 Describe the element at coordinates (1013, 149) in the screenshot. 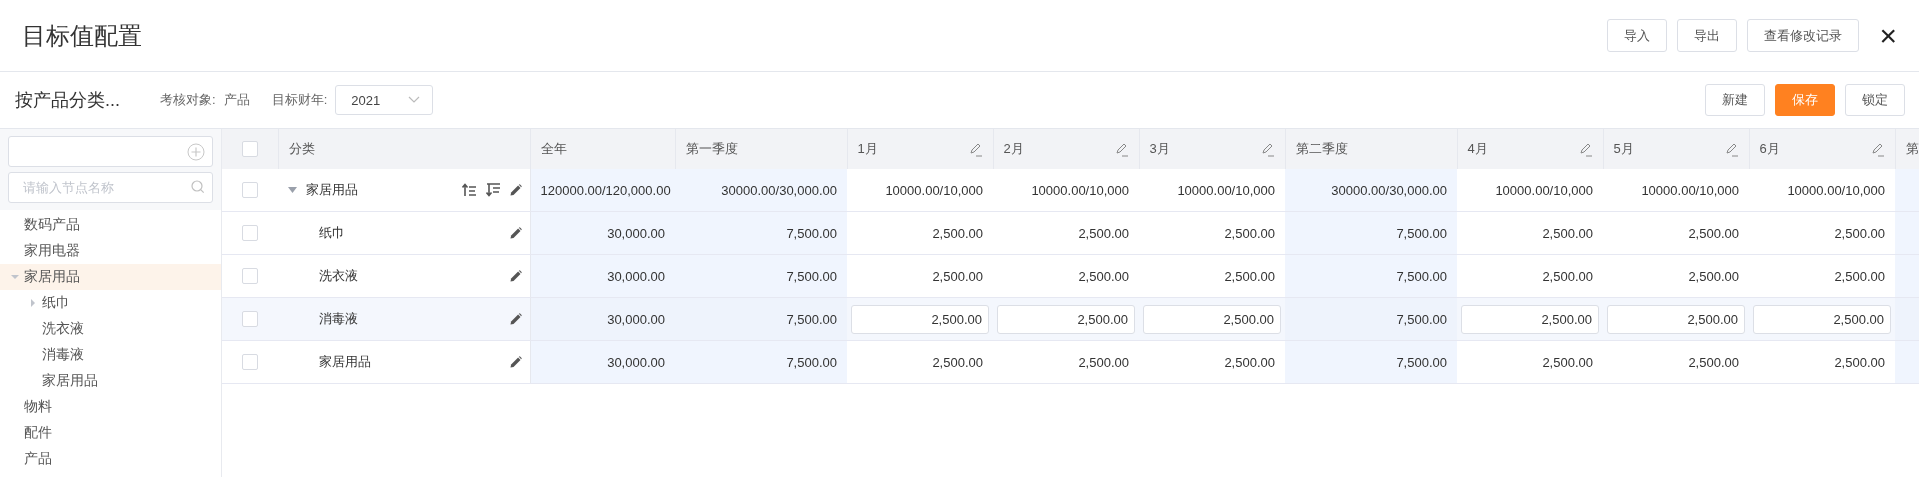

I see `column-header: 2月` at that location.